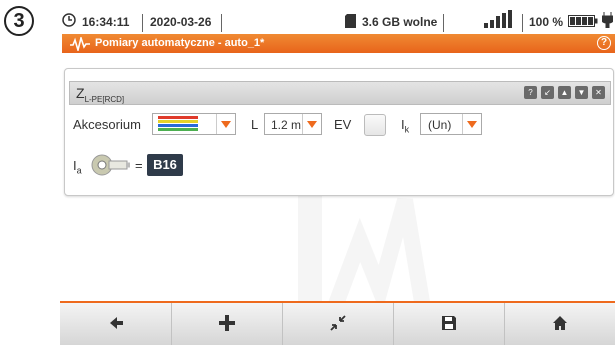 This screenshot has width=615, height=345. I want to click on length-select: 1.2 m, so click(293, 124).